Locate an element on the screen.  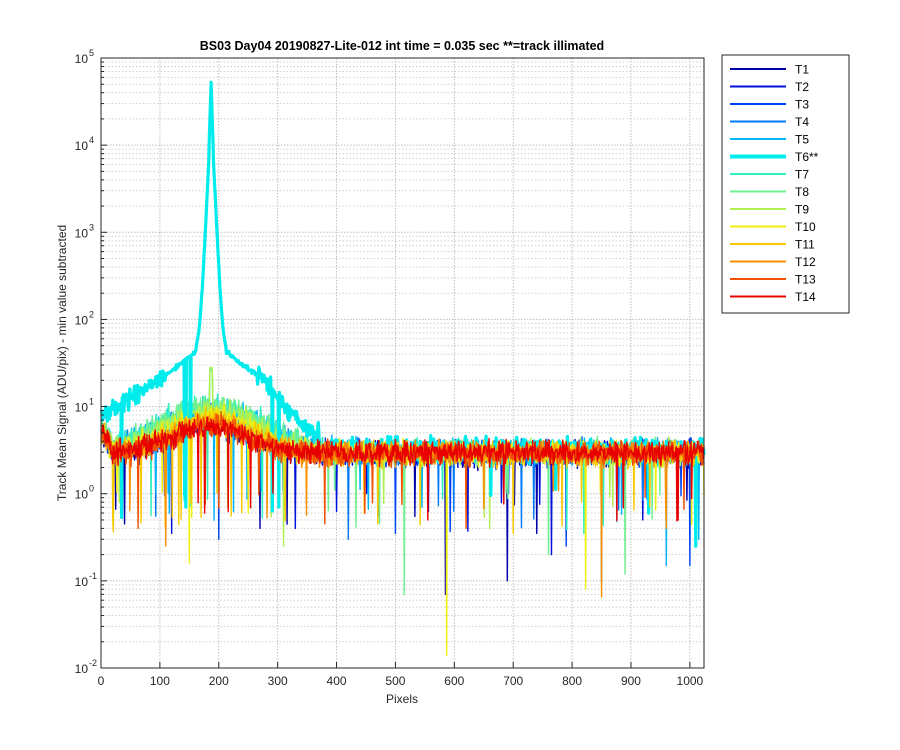
y-tick-exponent: 1 is located at coordinates (91, 402).